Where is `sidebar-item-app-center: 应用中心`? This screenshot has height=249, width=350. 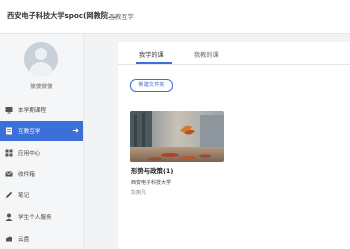
sidebar-item-app-center: 应用中心 is located at coordinates (41, 153).